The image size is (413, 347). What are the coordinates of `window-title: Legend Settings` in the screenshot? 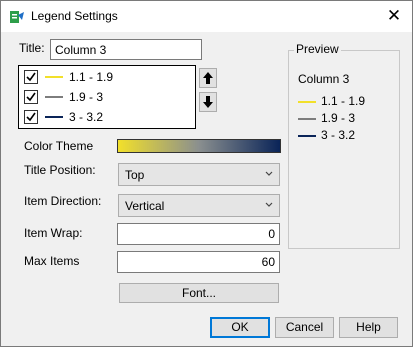 It's located at (74, 16).